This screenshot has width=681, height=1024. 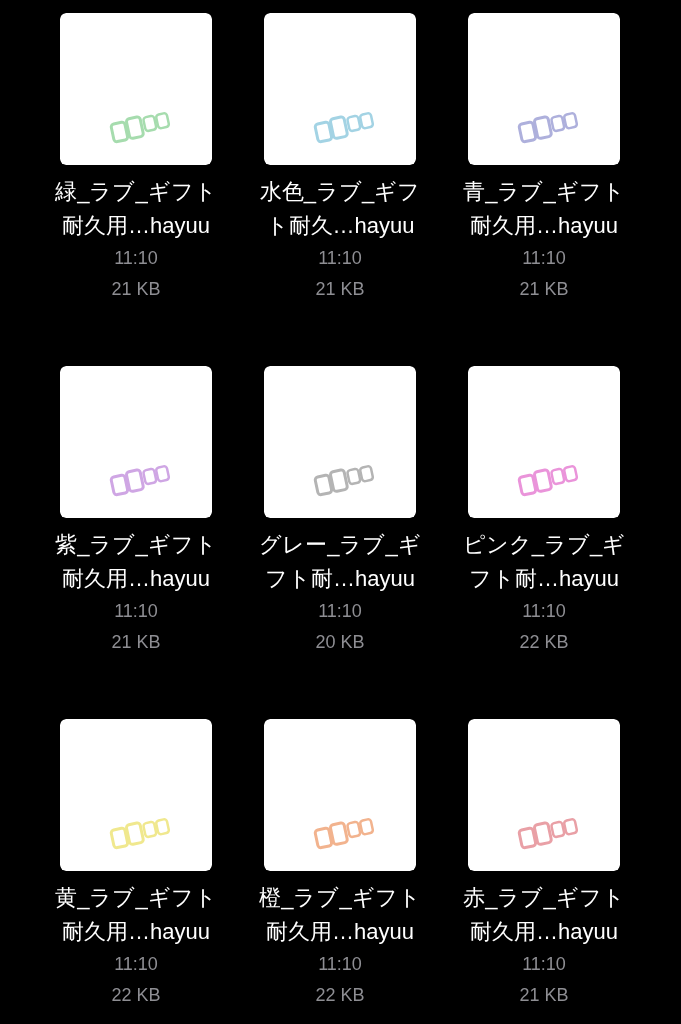 What do you see at coordinates (544, 209) in the screenshot?
I see `file-name: 青_ラブ_ギフト 耐久用…hayuu` at bounding box center [544, 209].